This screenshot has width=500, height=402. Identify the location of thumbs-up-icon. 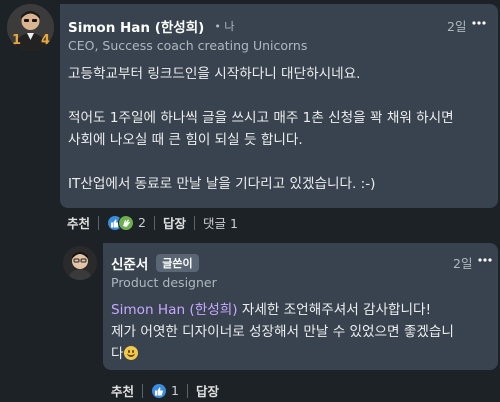
(159, 390).